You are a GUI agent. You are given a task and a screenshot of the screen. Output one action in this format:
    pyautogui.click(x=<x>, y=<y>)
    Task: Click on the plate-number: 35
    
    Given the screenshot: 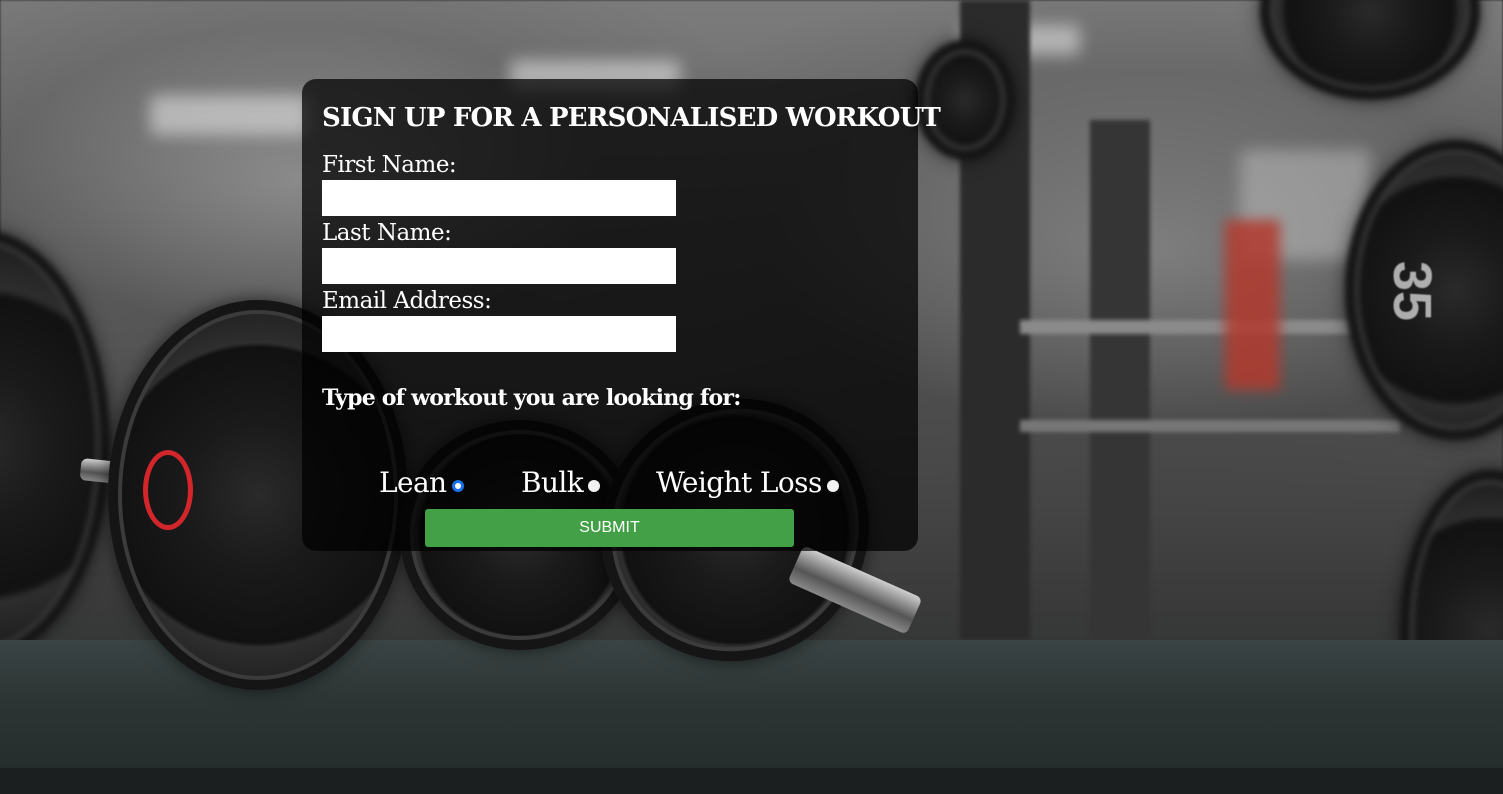 What is the action you would take?
    pyautogui.click(x=1412, y=291)
    